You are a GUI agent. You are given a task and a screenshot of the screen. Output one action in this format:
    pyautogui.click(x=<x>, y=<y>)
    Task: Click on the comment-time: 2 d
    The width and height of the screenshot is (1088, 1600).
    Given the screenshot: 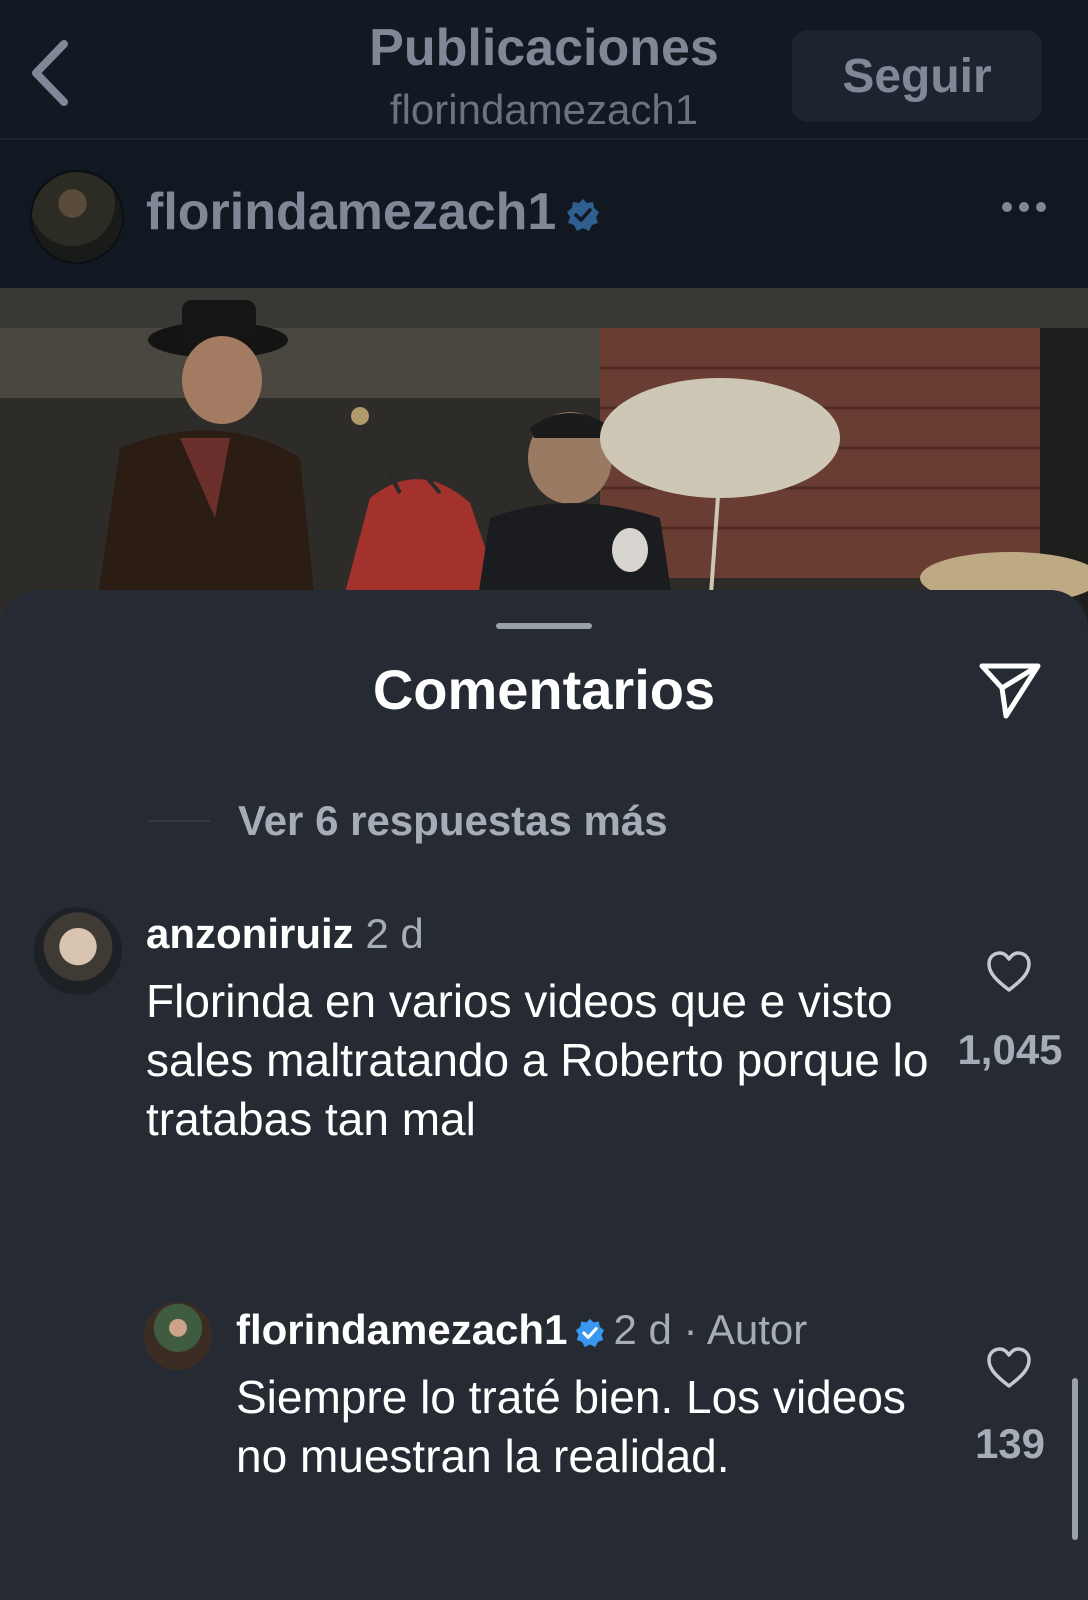 What is the action you would take?
    pyautogui.click(x=394, y=933)
    